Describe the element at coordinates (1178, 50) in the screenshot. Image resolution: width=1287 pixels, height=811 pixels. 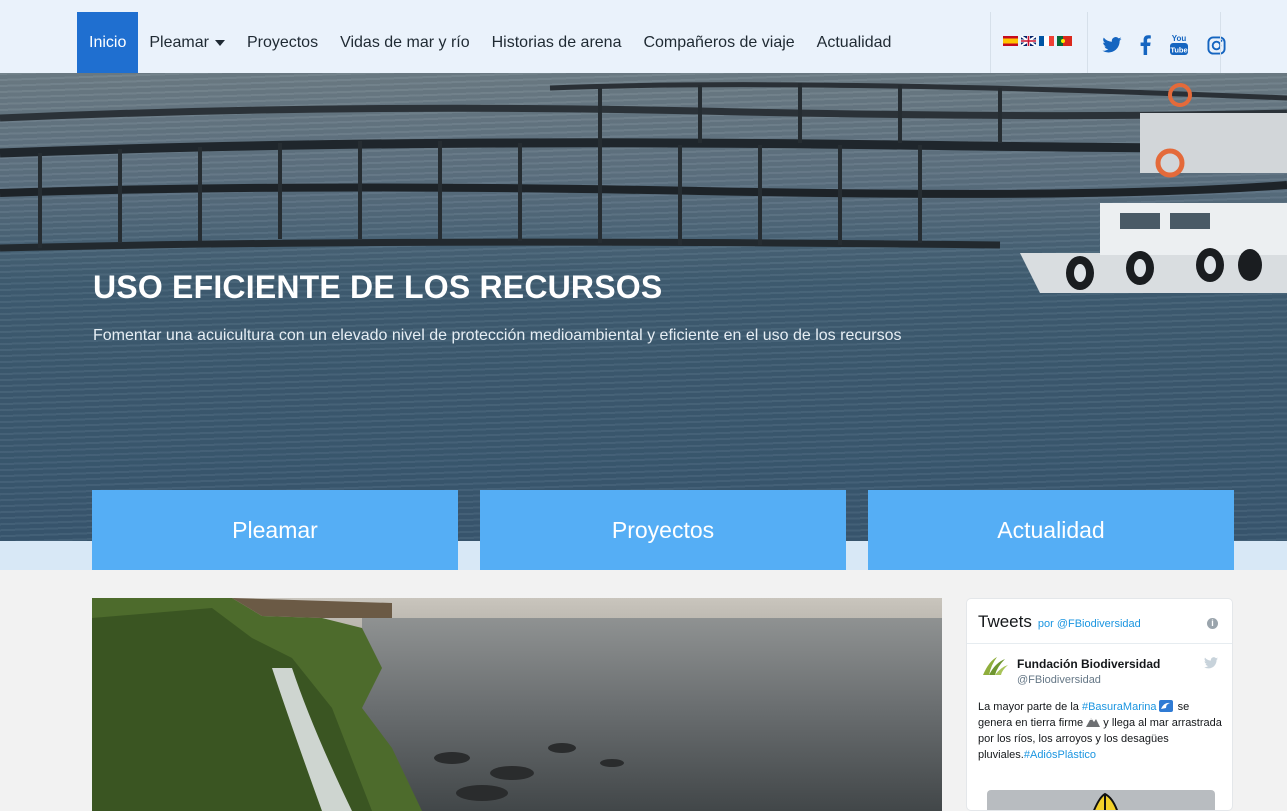
I see `youtube-icon-text: Tube` at that location.